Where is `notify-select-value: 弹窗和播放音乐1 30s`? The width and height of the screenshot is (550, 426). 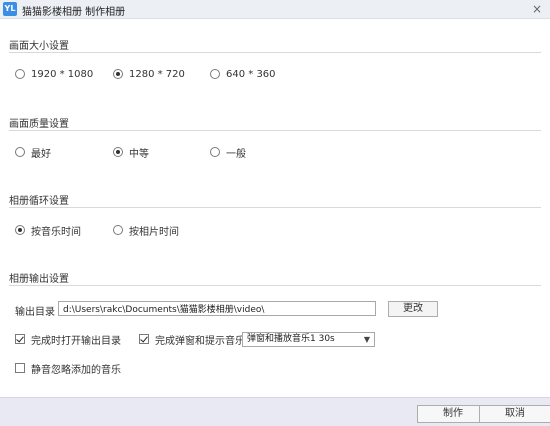
notify-select-value: 弹窗和播放音乐1 30s is located at coordinates (291, 339).